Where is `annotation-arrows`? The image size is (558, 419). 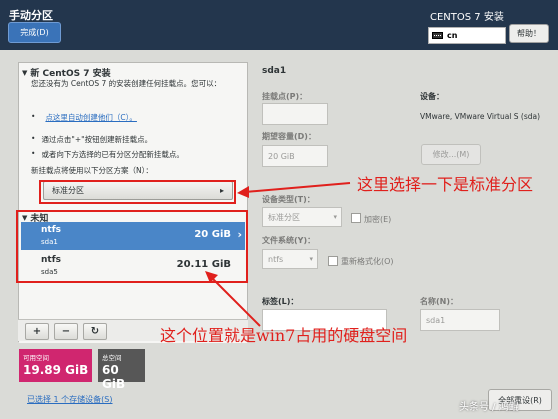
annotation-arrows is located at coordinates (278, 254).